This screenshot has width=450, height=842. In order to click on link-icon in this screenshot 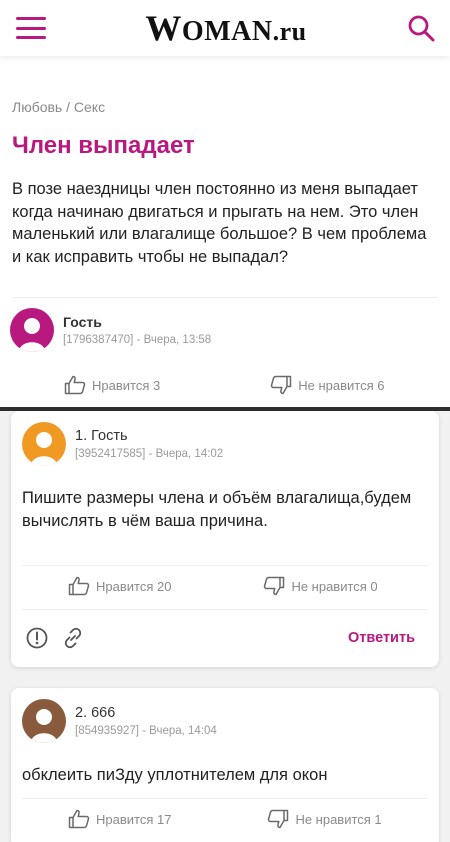, I will do `click(73, 638)`.